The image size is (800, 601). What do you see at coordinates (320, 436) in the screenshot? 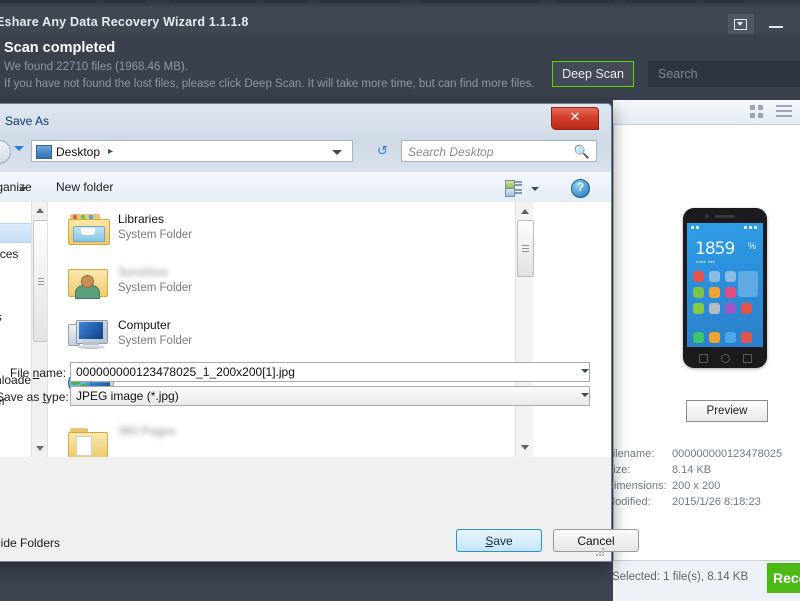
I see `list-item: 360 Pages` at bounding box center [320, 436].